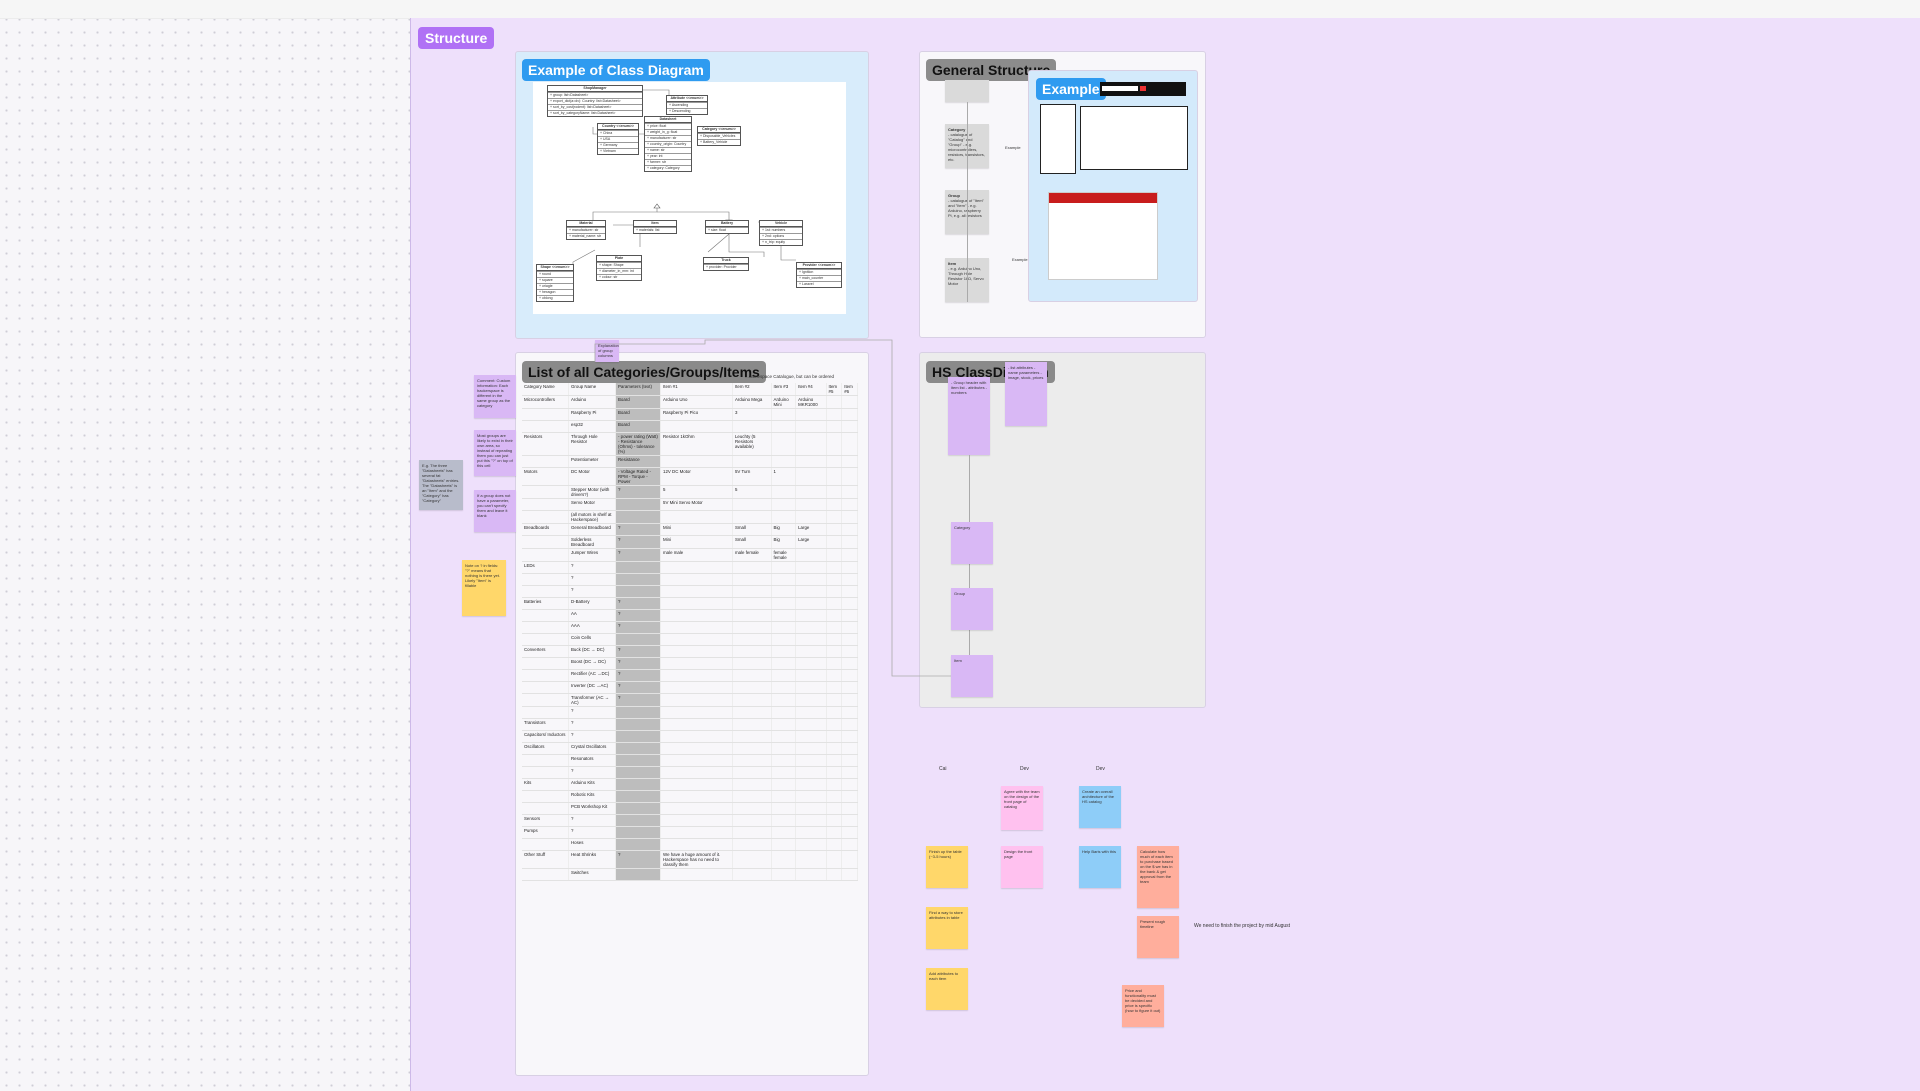 The height and width of the screenshot is (1091, 1920). What do you see at coordinates (947, 928) in the screenshot?
I see `board-note-yellow-2: Find a way to store attributes in table` at bounding box center [947, 928].